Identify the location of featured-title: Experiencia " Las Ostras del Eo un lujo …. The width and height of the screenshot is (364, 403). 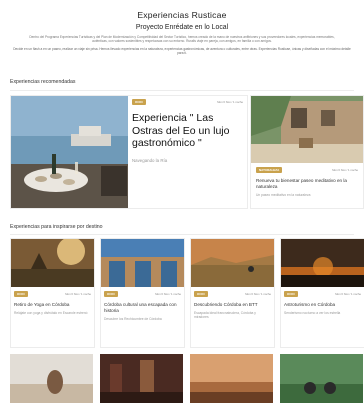
(187, 131).